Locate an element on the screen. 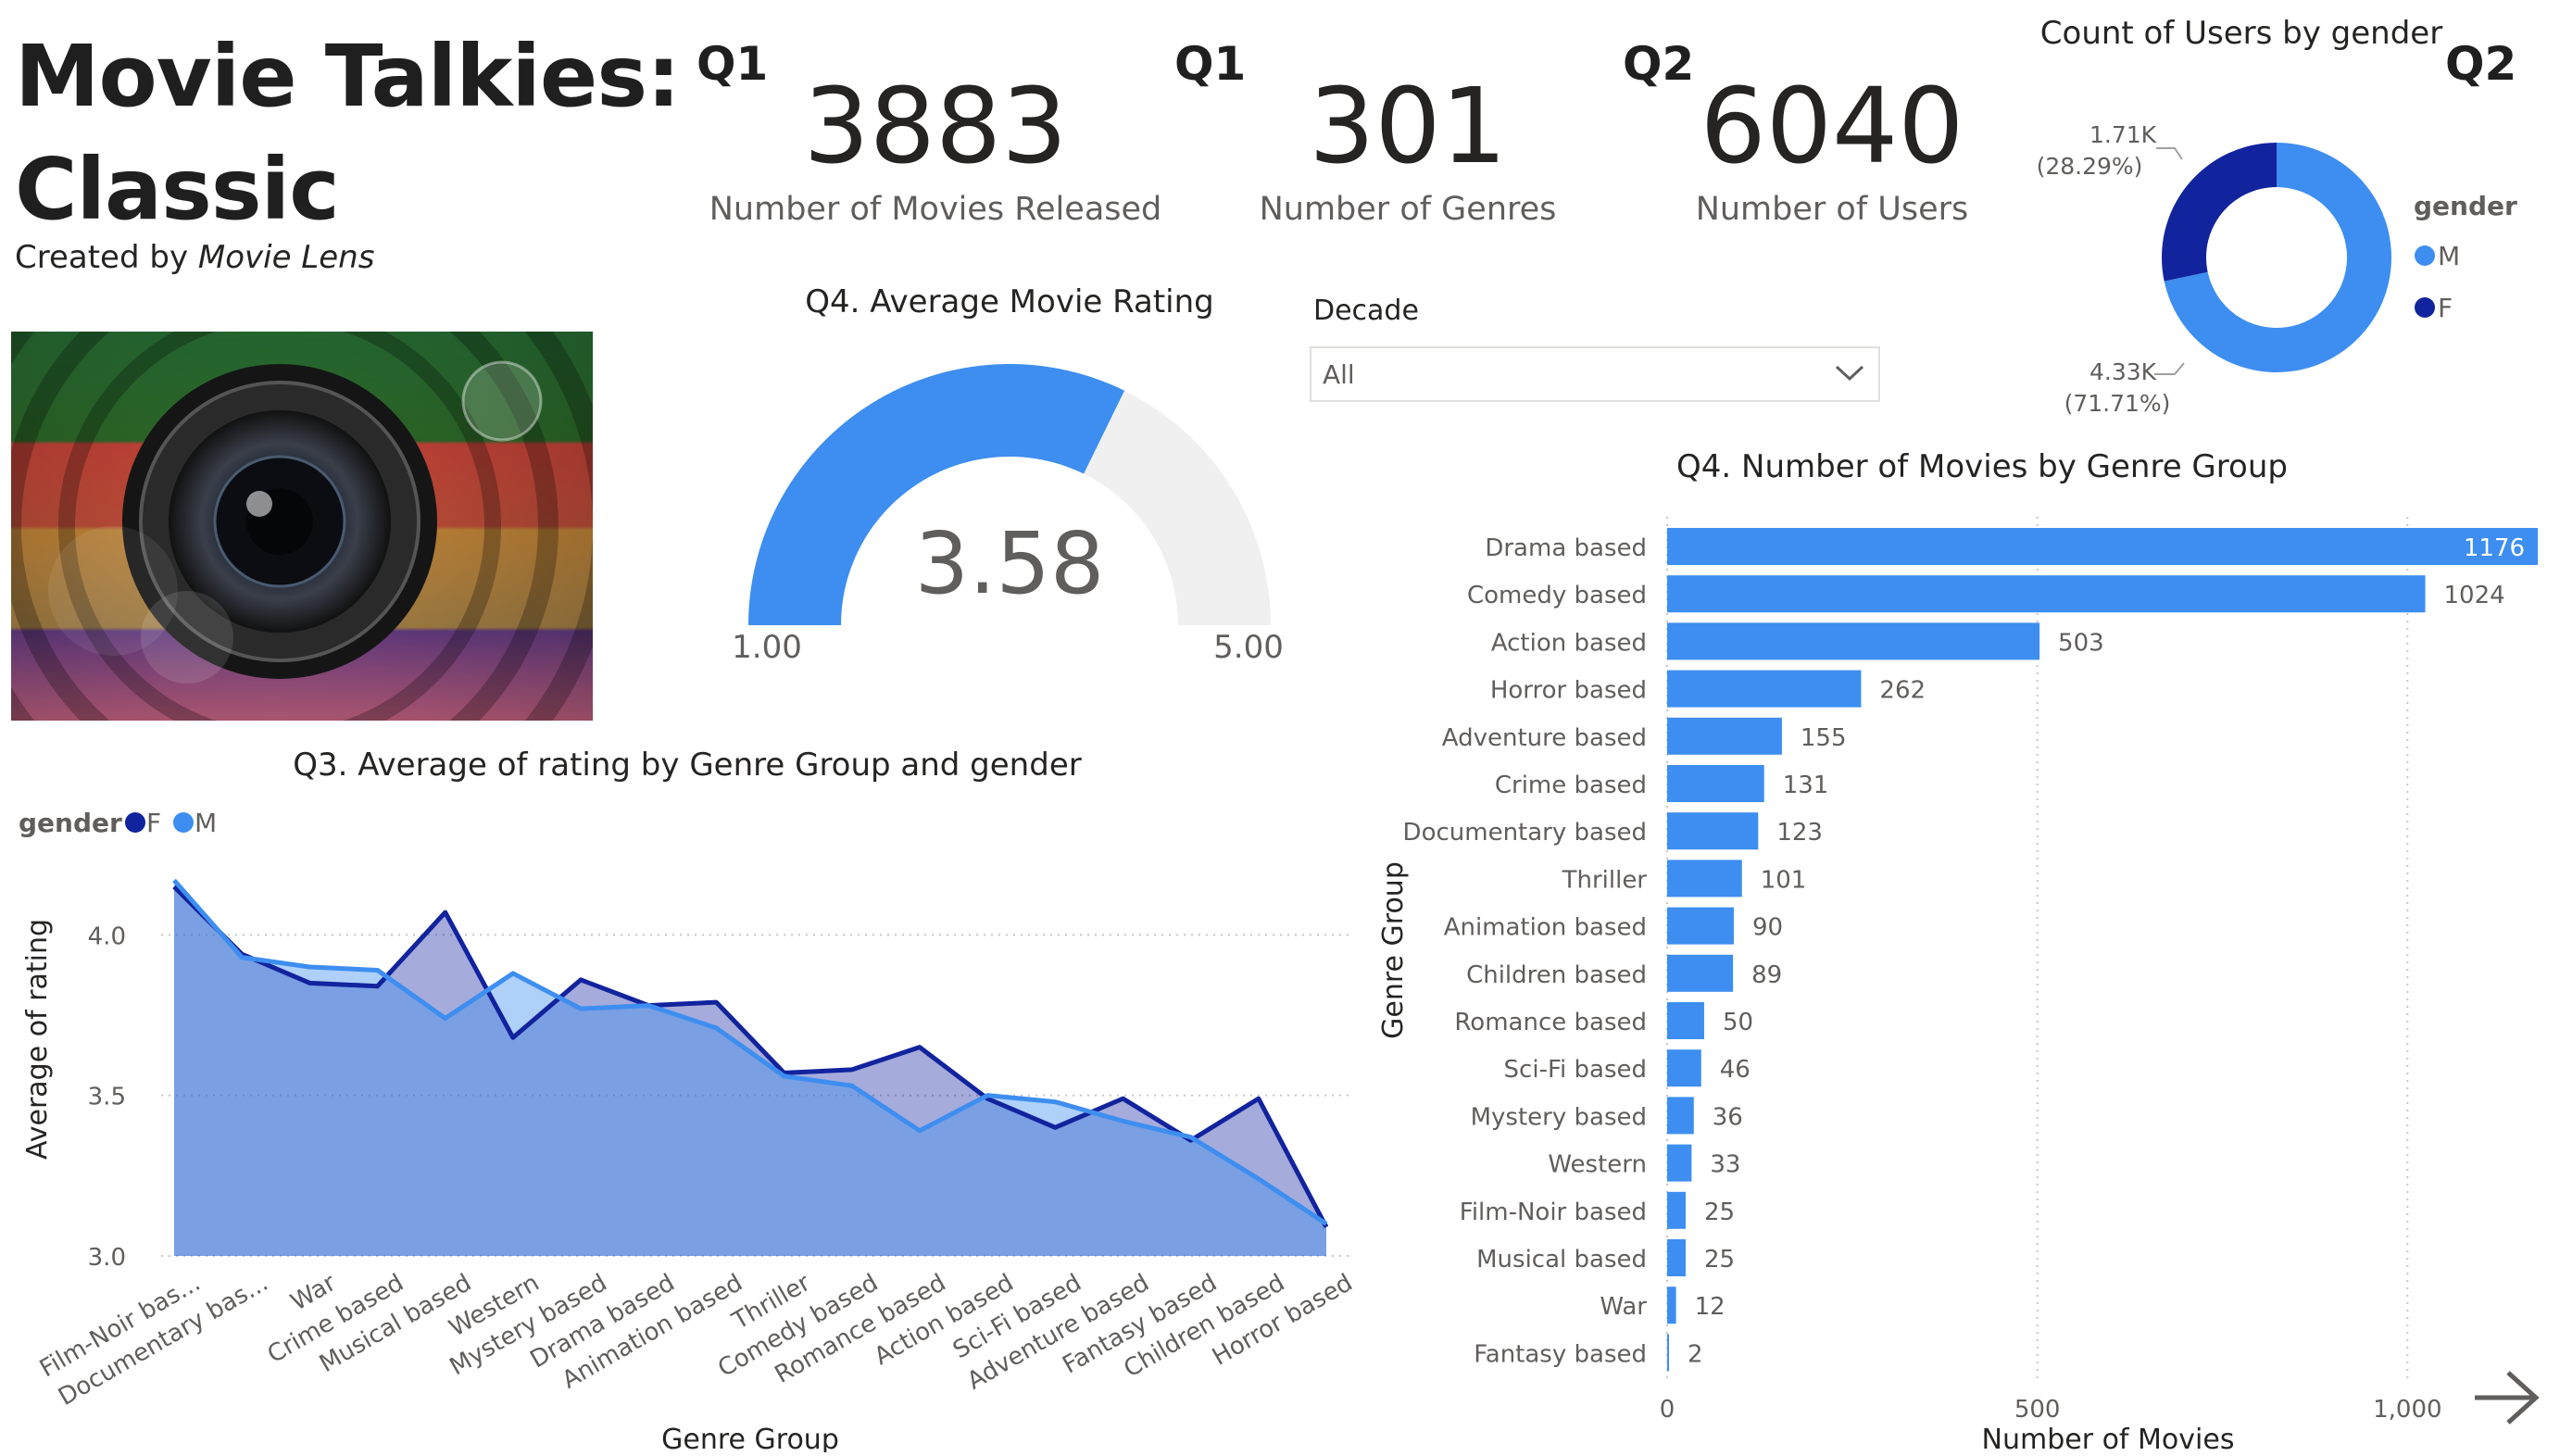  donut-label-m-pct: (71.71%) is located at coordinates (2117, 403).